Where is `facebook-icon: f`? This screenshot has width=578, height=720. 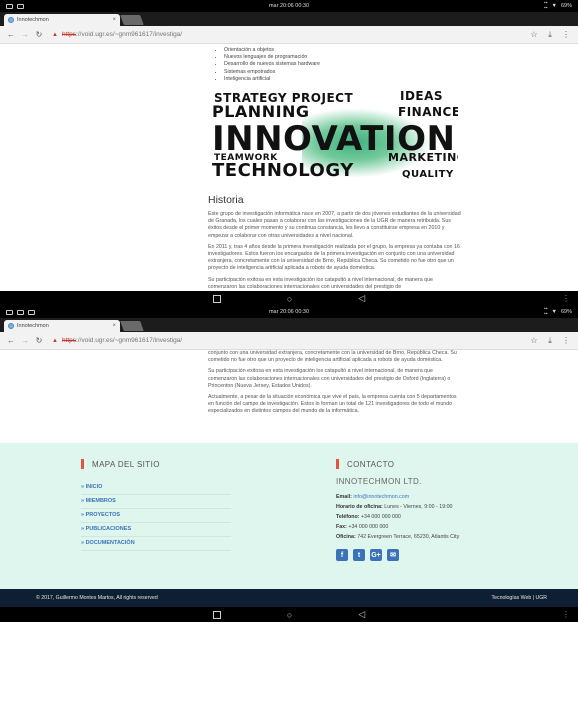
facebook-icon: f is located at coordinates (342, 555).